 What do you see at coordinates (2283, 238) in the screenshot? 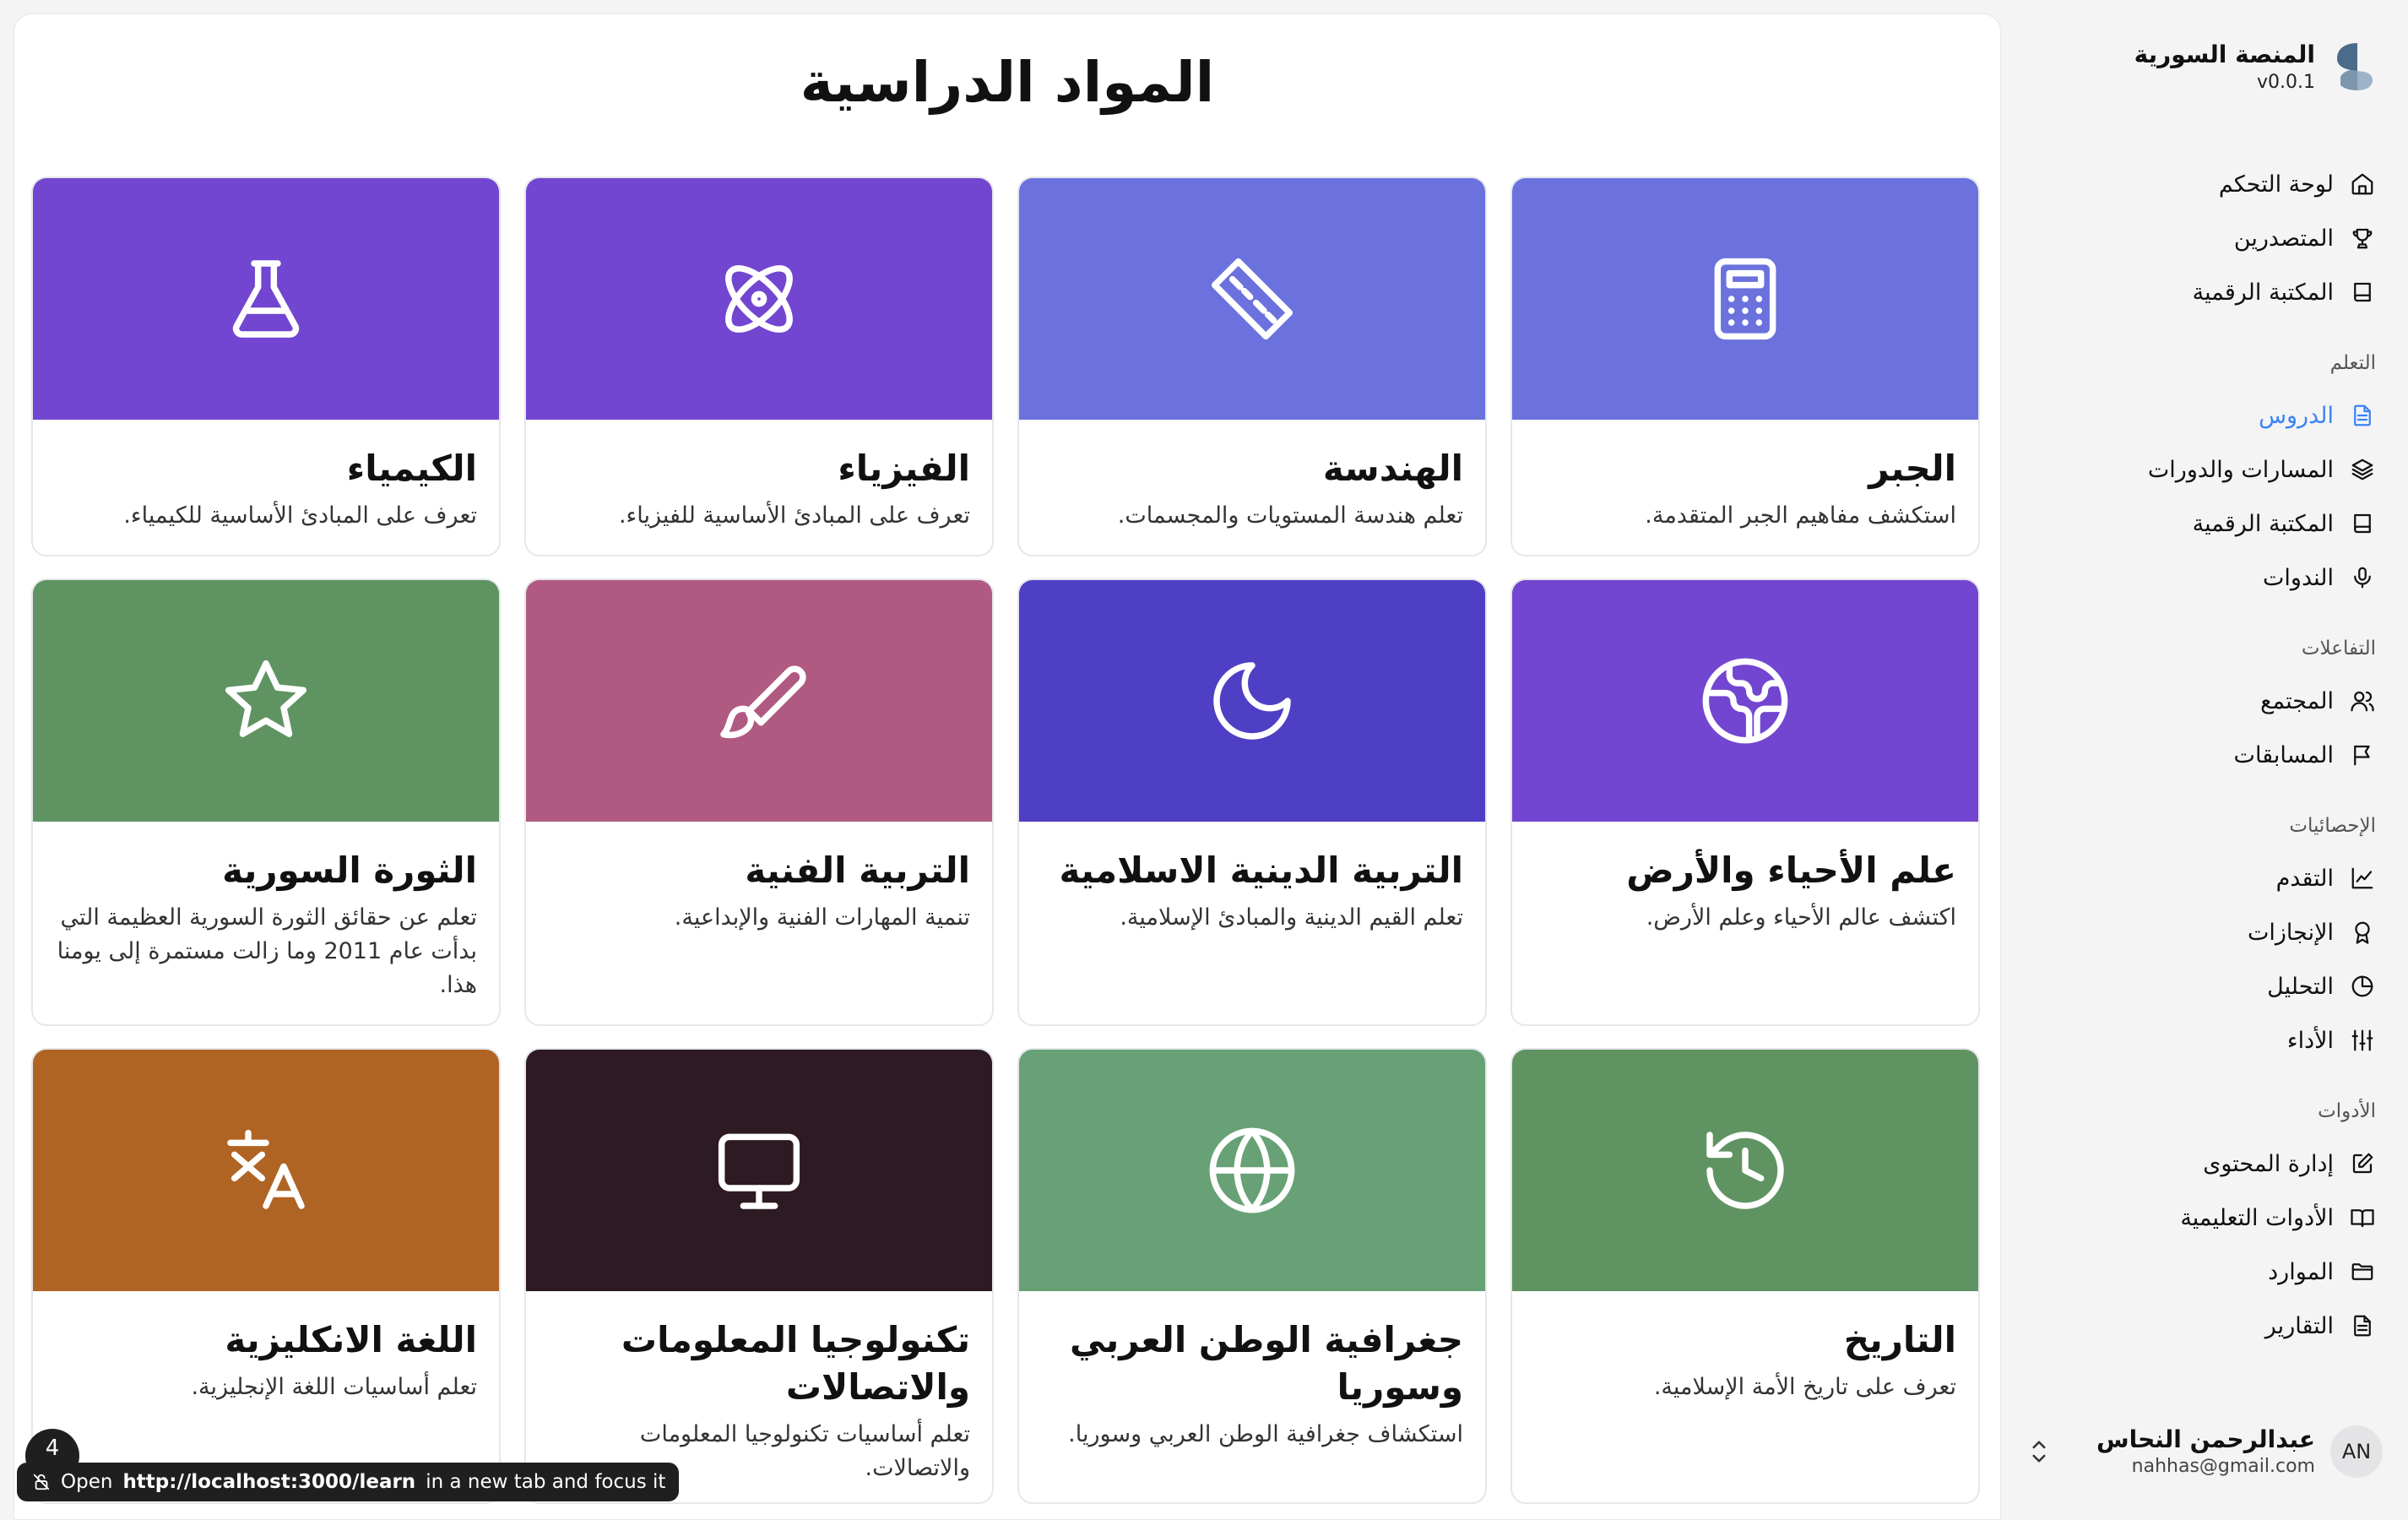
I see `sidebar-item-label: المتصدرين` at bounding box center [2283, 238].